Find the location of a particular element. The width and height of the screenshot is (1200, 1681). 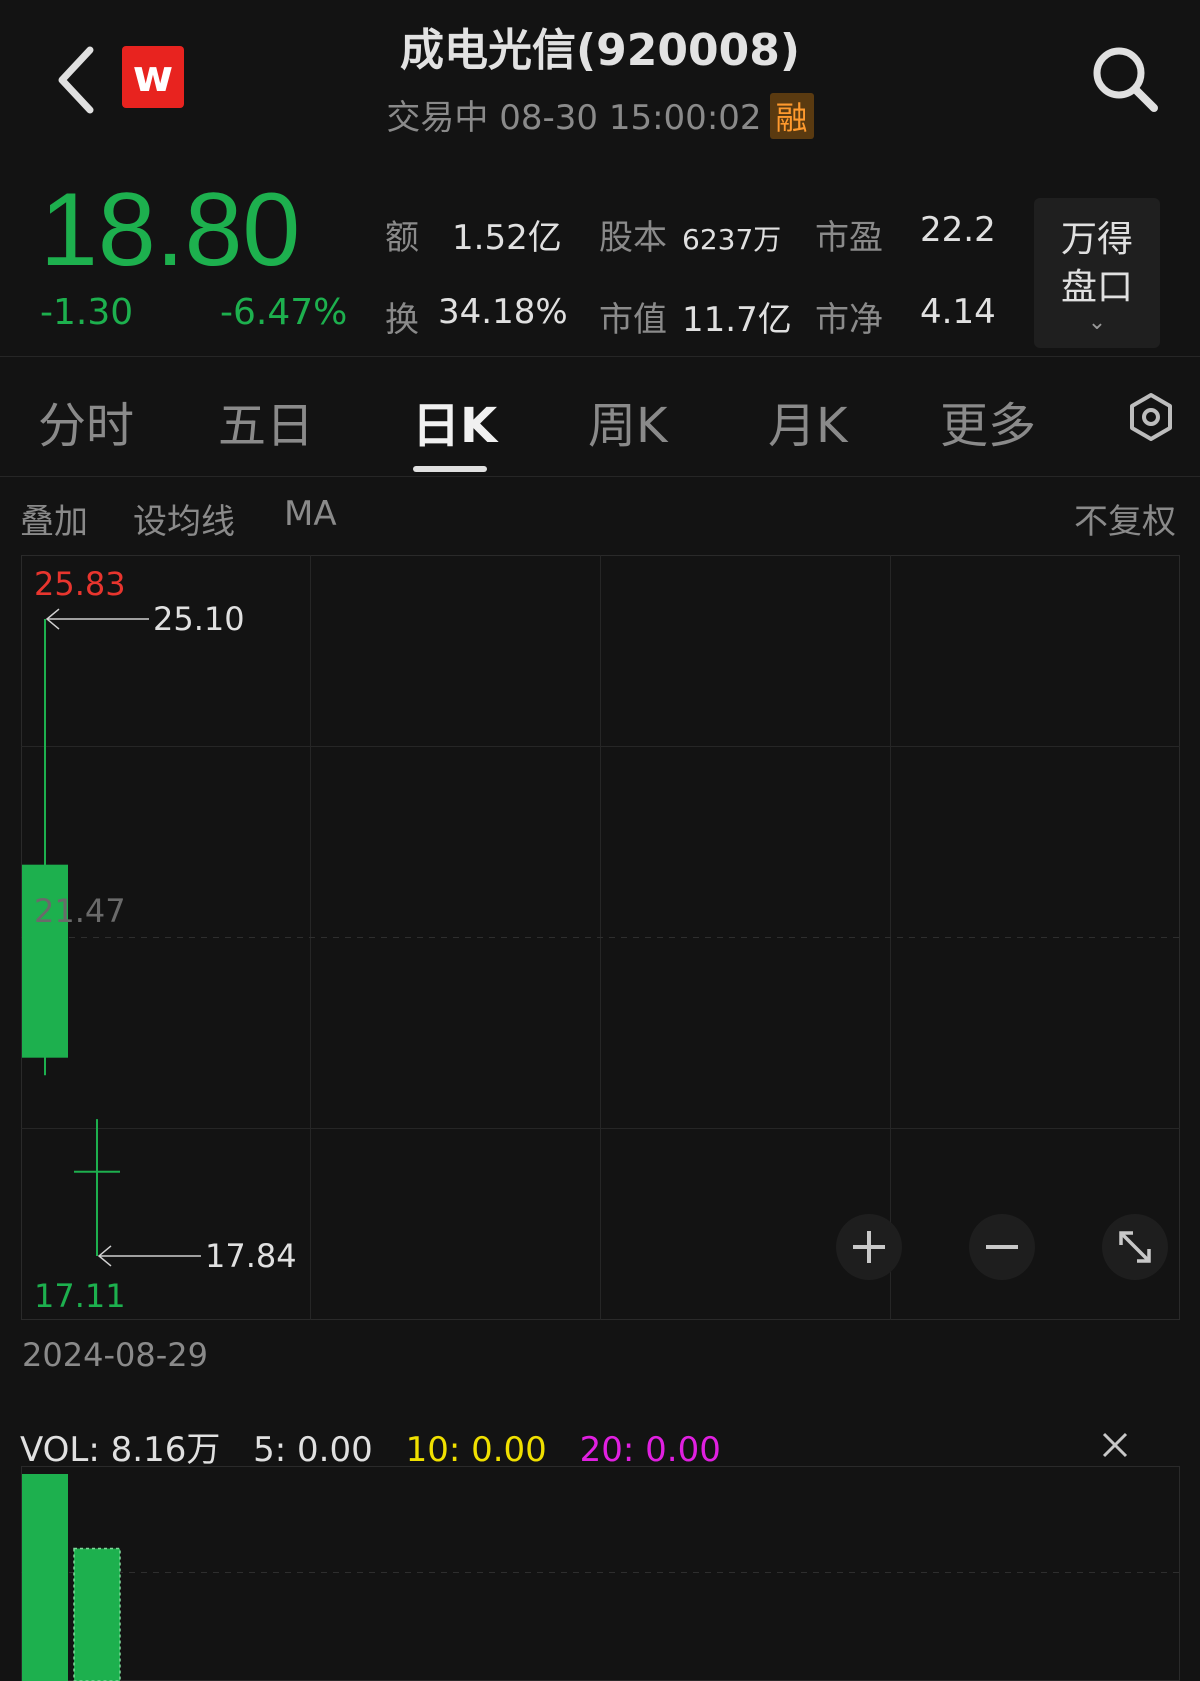

pankou-line1: 万得 is located at coordinates (1096, 239).